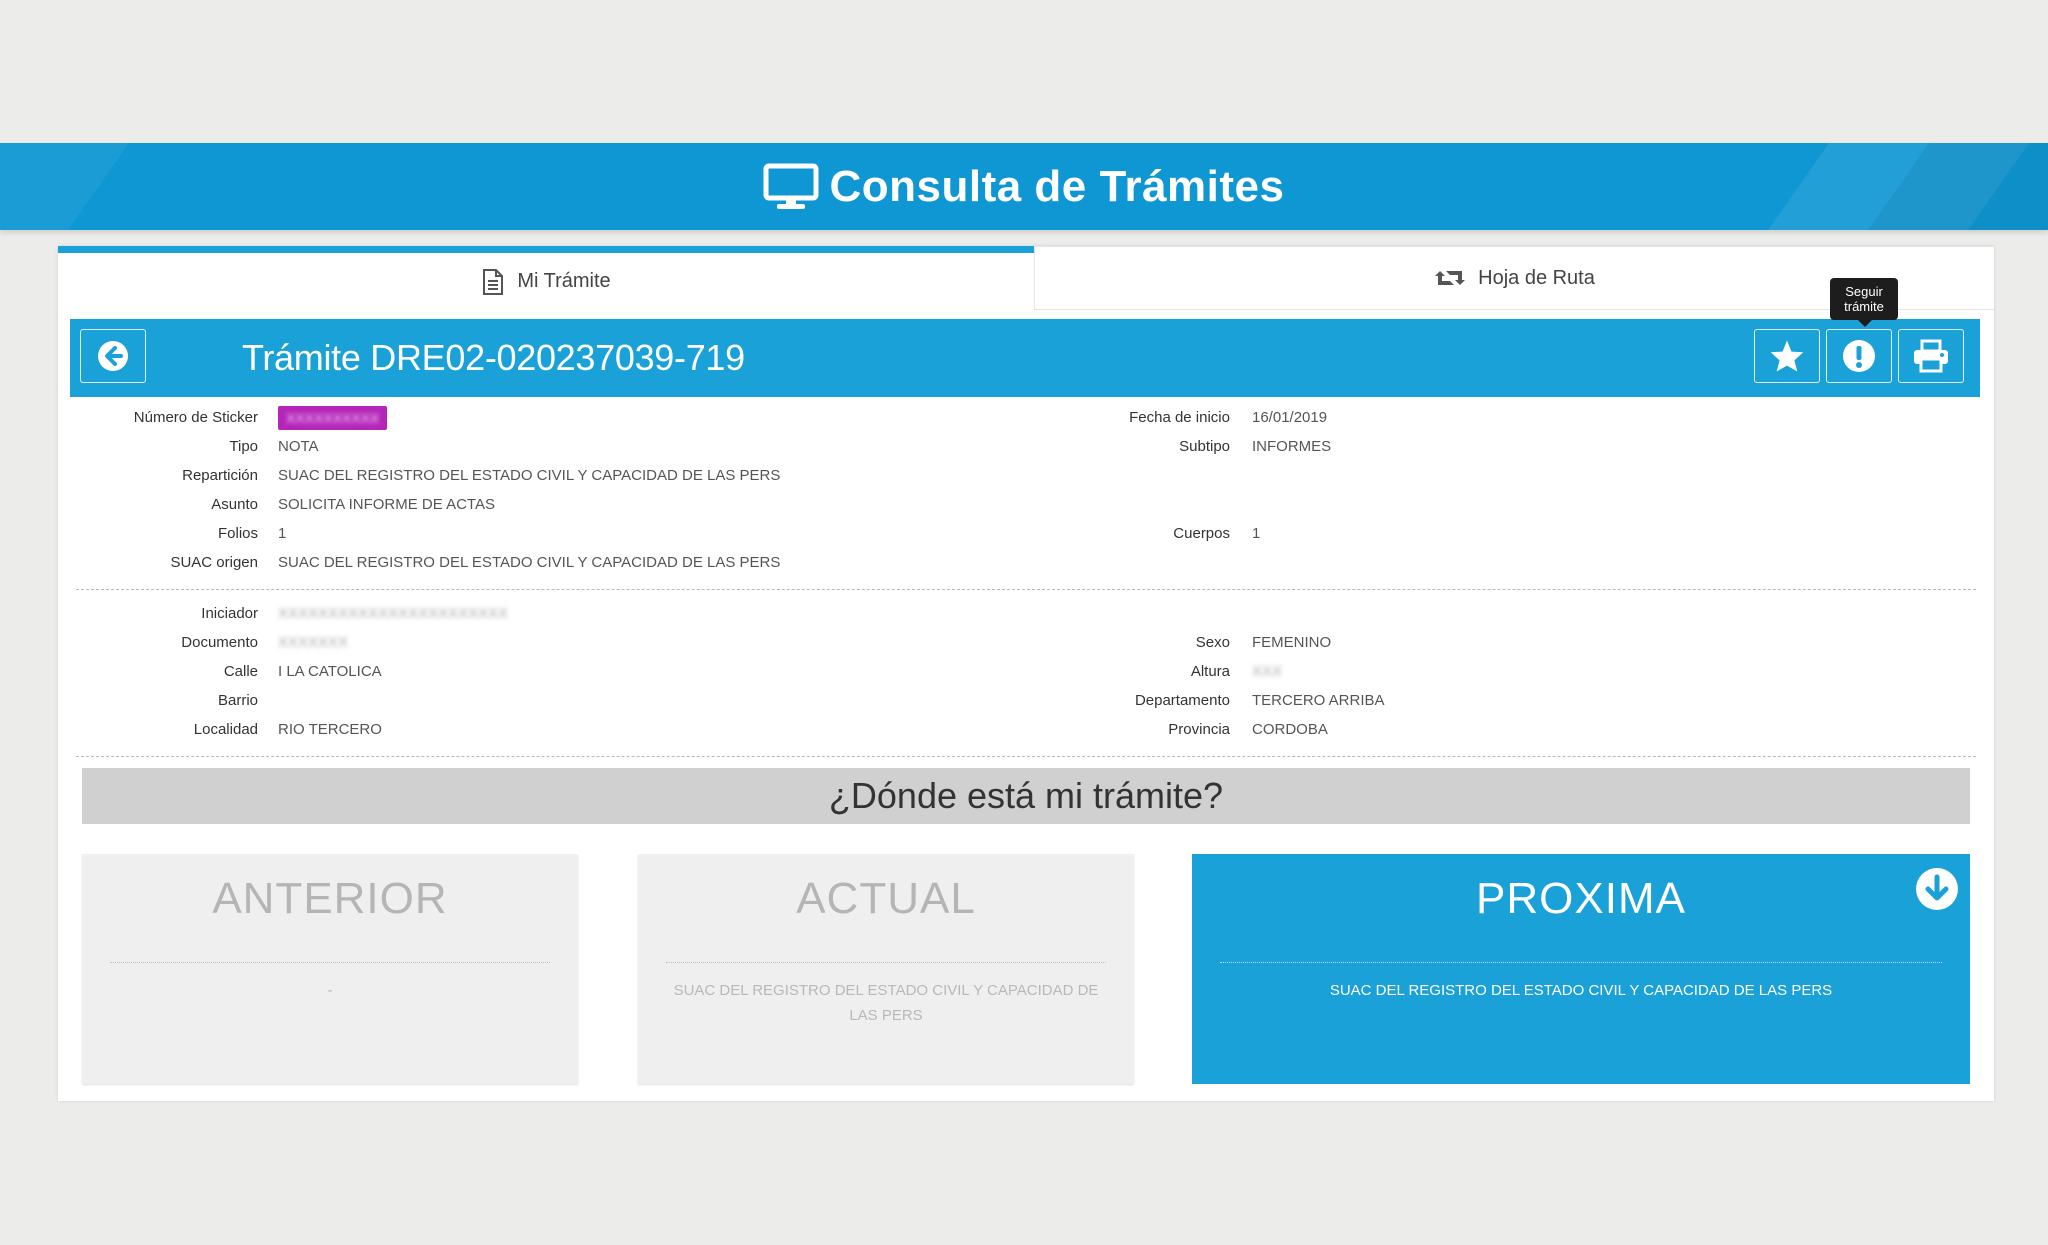  What do you see at coordinates (229, 613) in the screenshot?
I see `detail-label: Iniciador` at bounding box center [229, 613].